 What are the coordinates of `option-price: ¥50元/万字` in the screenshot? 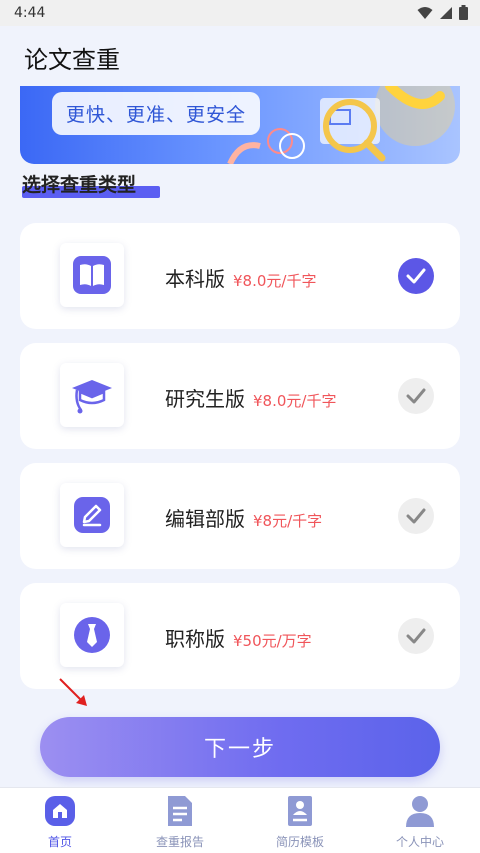 It's located at (272, 641).